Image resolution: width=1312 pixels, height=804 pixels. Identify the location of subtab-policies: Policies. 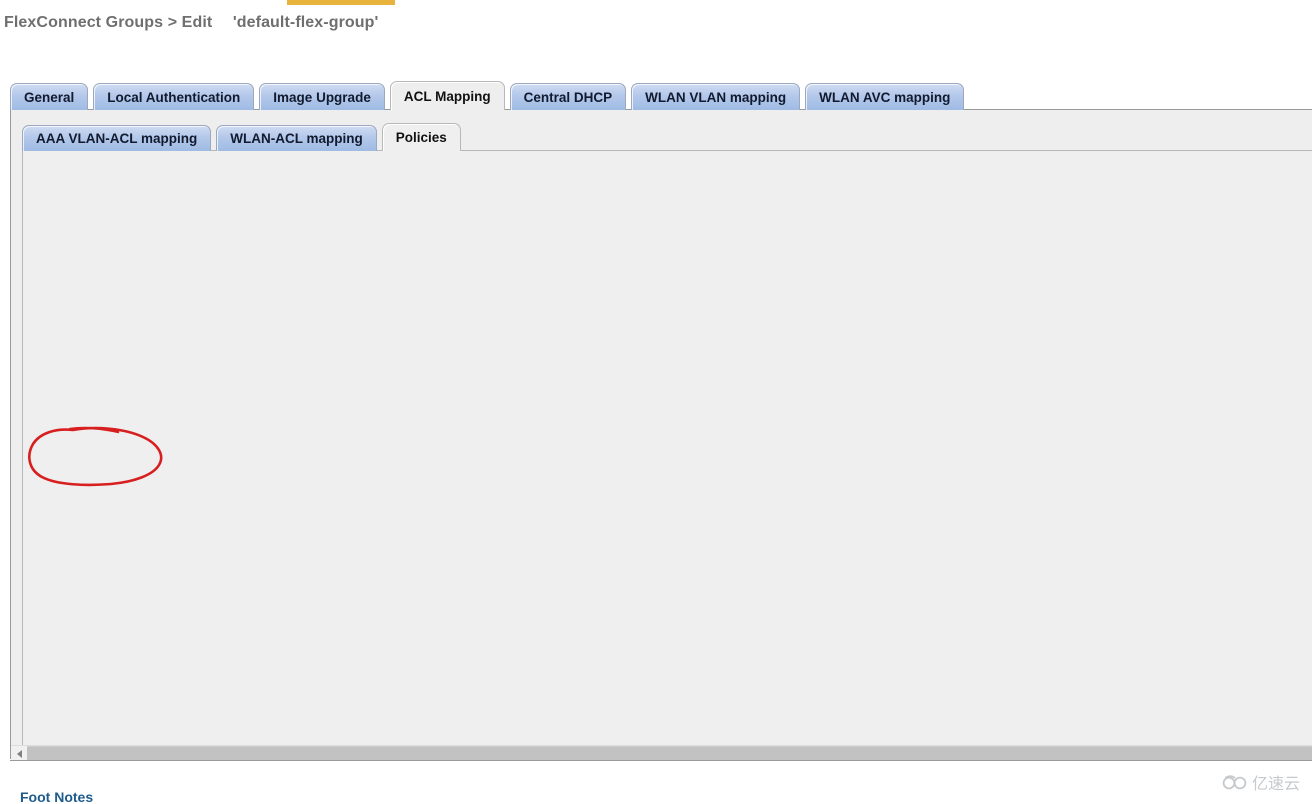
(421, 137).